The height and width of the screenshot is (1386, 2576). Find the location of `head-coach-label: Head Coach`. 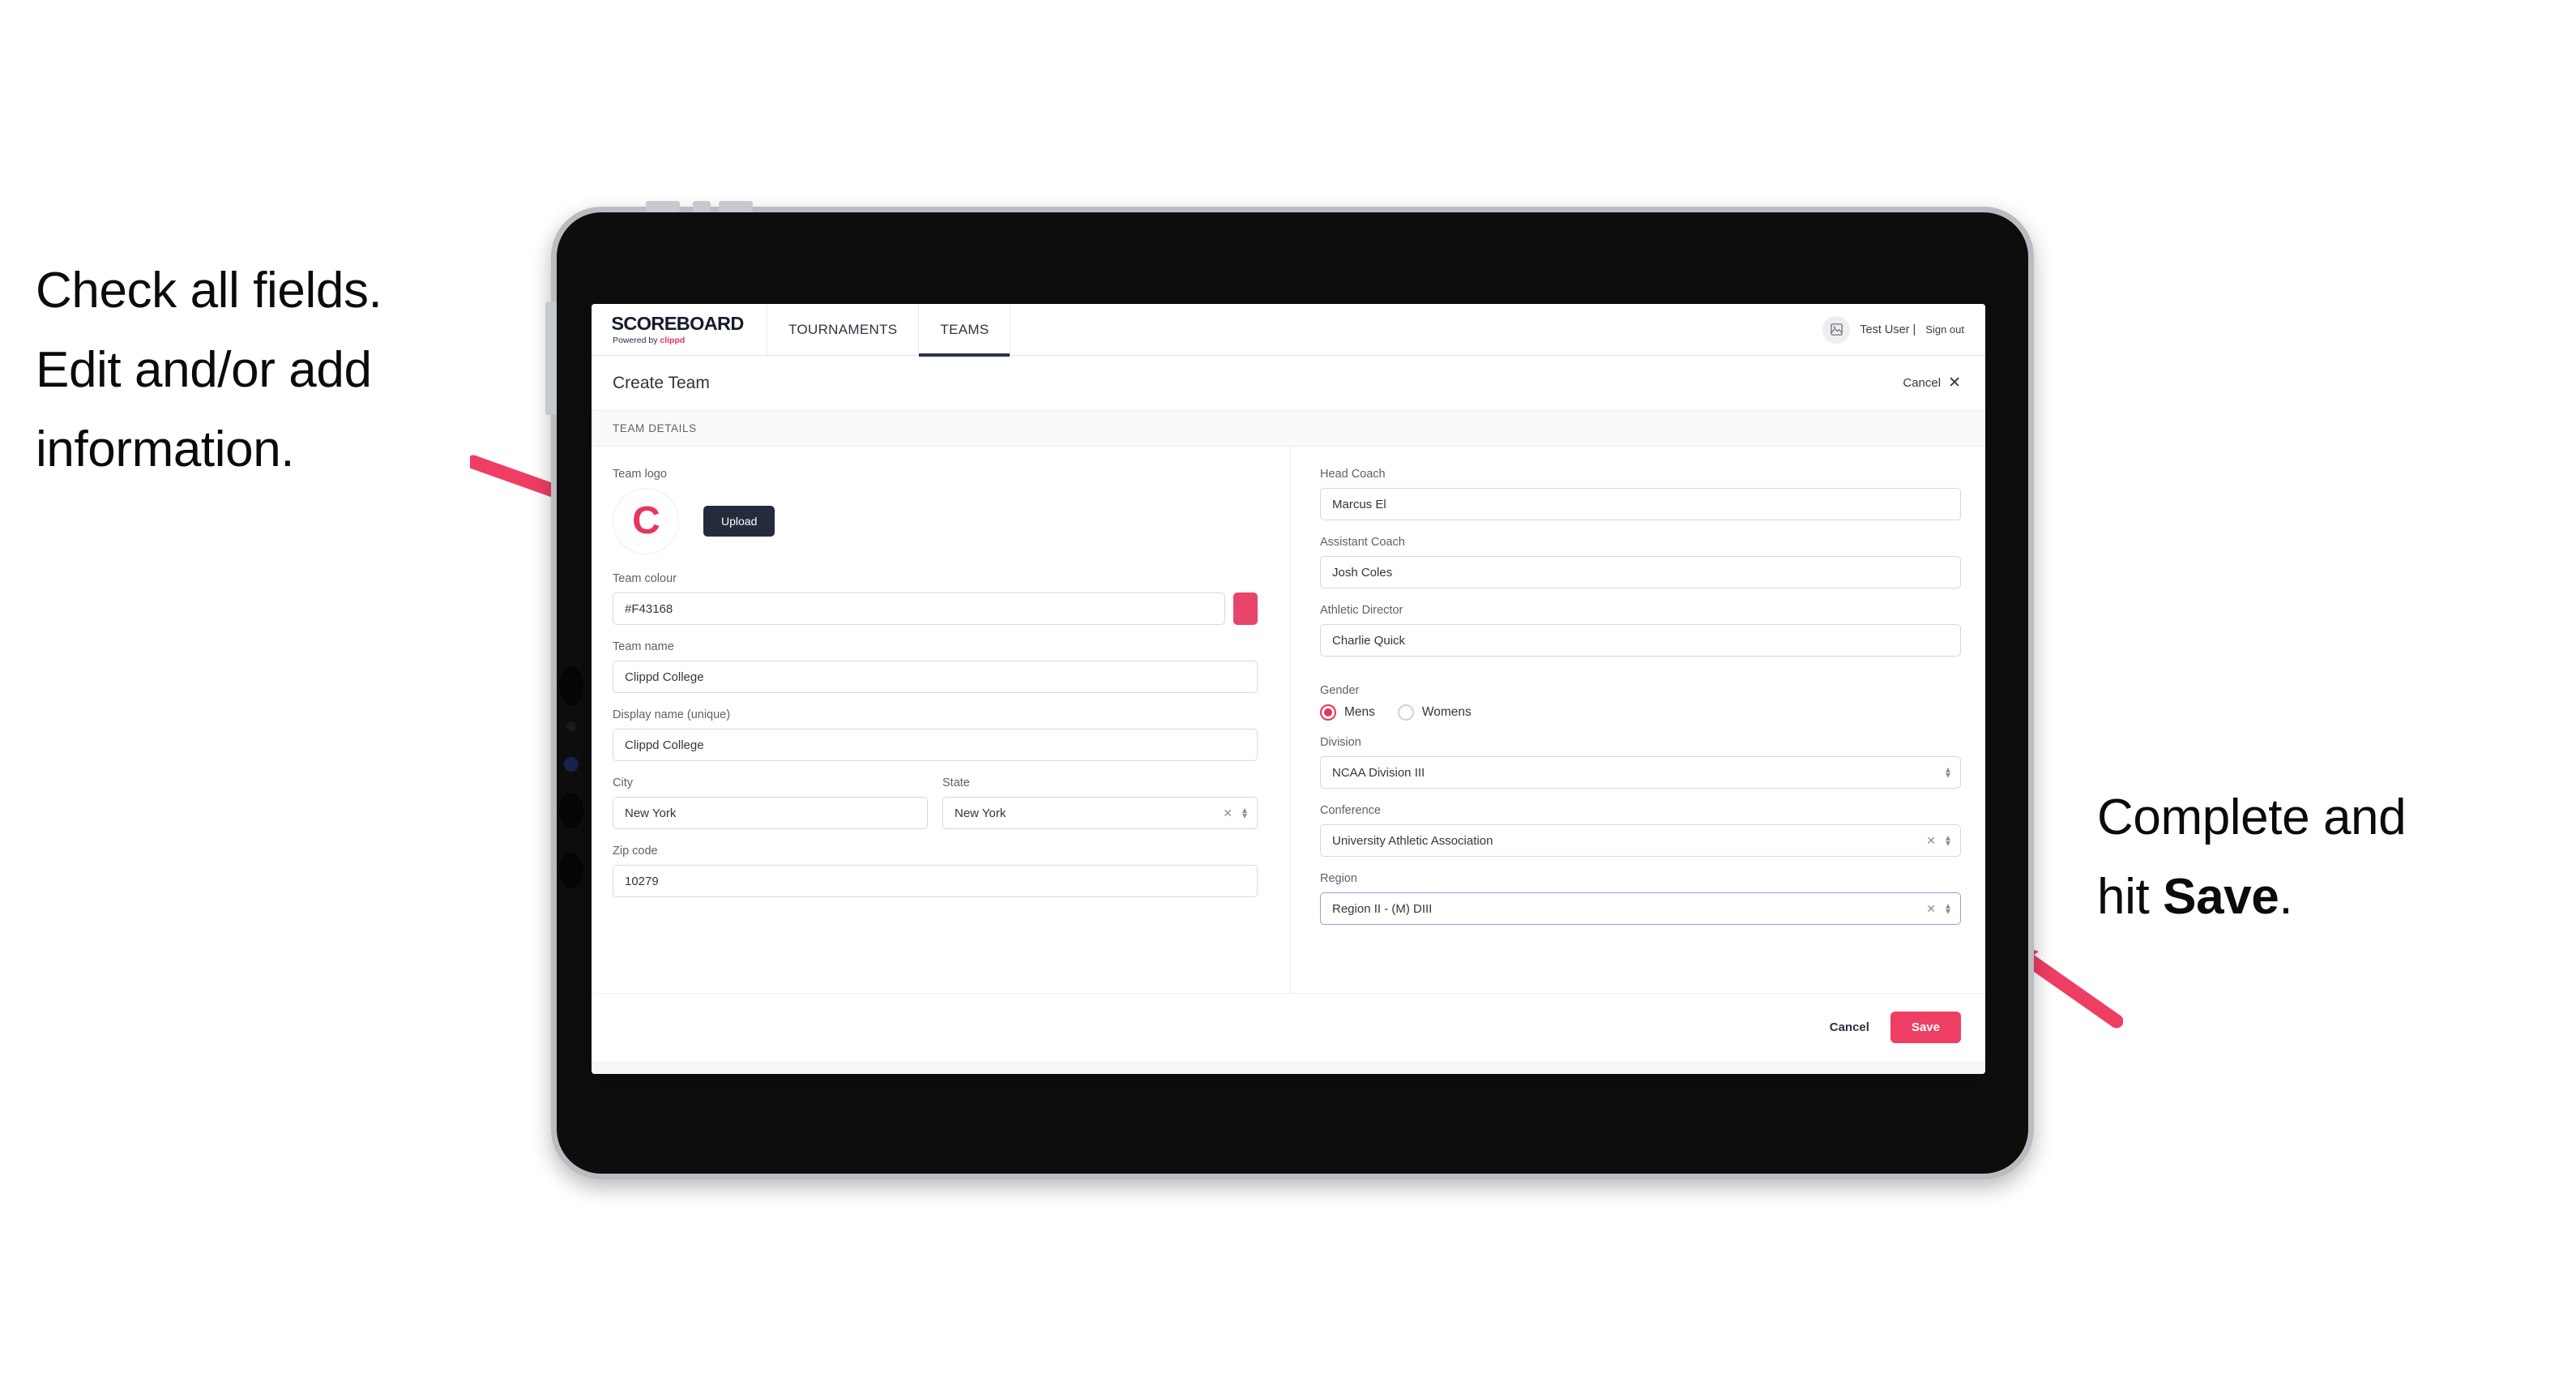

head-coach-label: Head Coach is located at coordinates (1353, 474).